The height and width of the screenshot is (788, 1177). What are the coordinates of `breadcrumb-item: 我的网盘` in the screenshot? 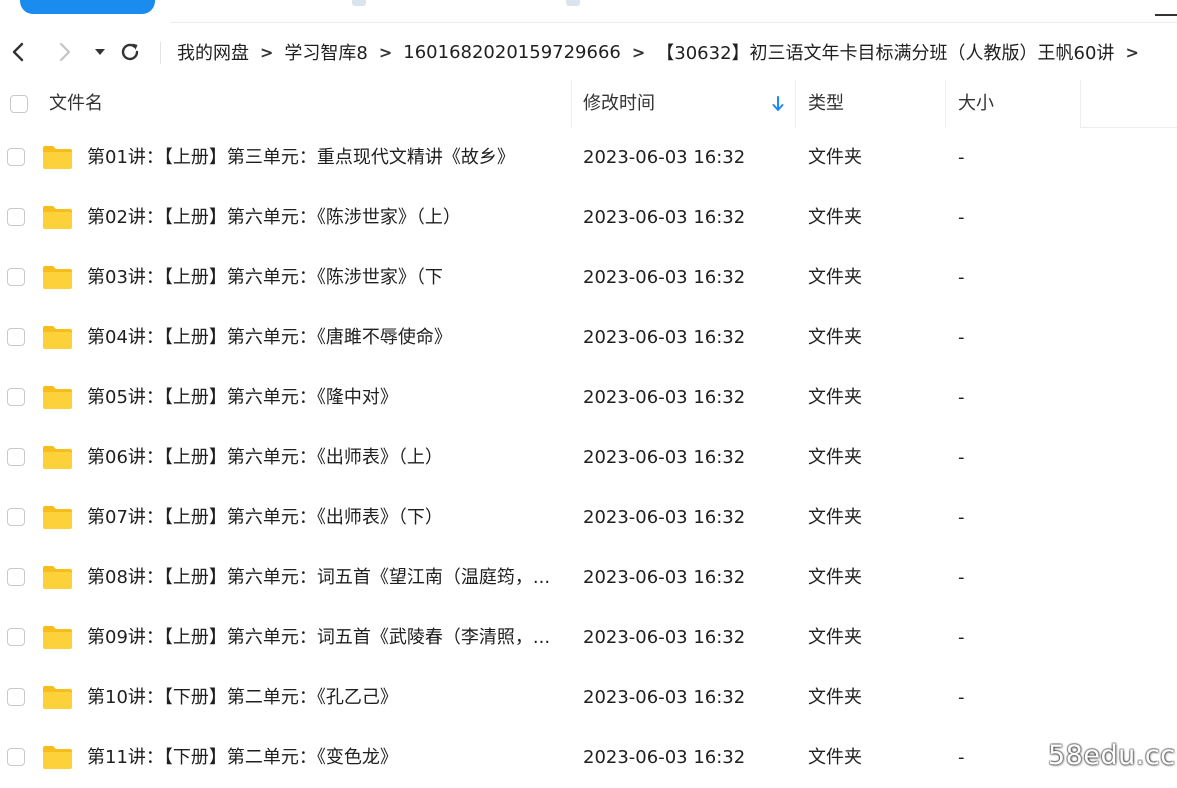 It's located at (213, 52).